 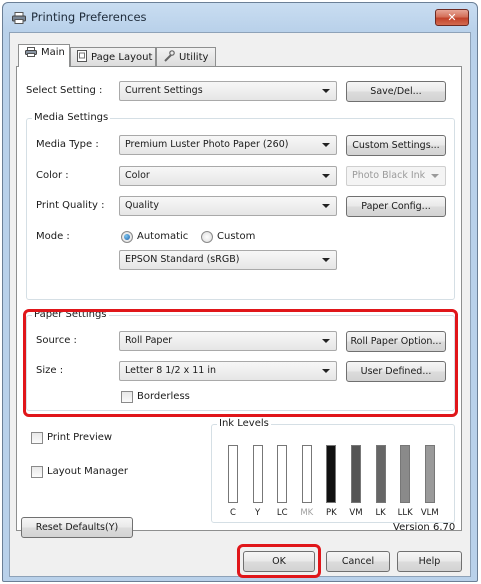 What do you see at coordinates (87, 471) in the screenshot?
I see `layout-manager-label: Layout Manager` at bounding box center [87, 471].